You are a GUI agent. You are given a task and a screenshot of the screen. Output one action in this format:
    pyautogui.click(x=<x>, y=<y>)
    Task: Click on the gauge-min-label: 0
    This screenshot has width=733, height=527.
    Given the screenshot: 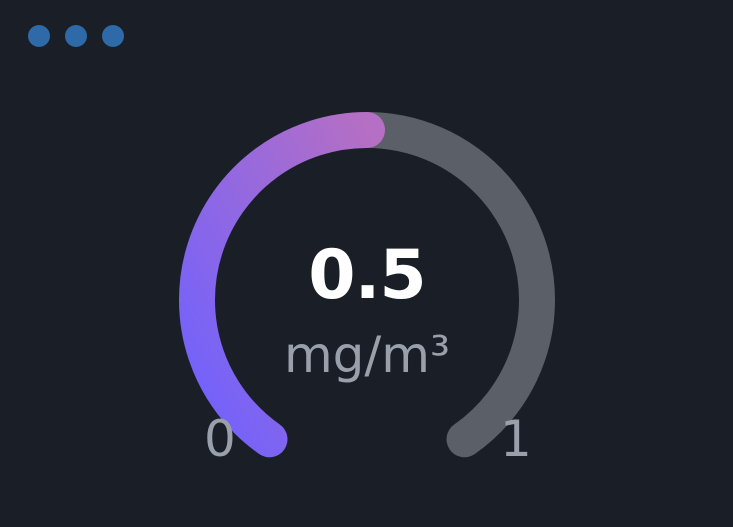 What is the action you would take?
    pyautogui.click(x=220, y=439)
    